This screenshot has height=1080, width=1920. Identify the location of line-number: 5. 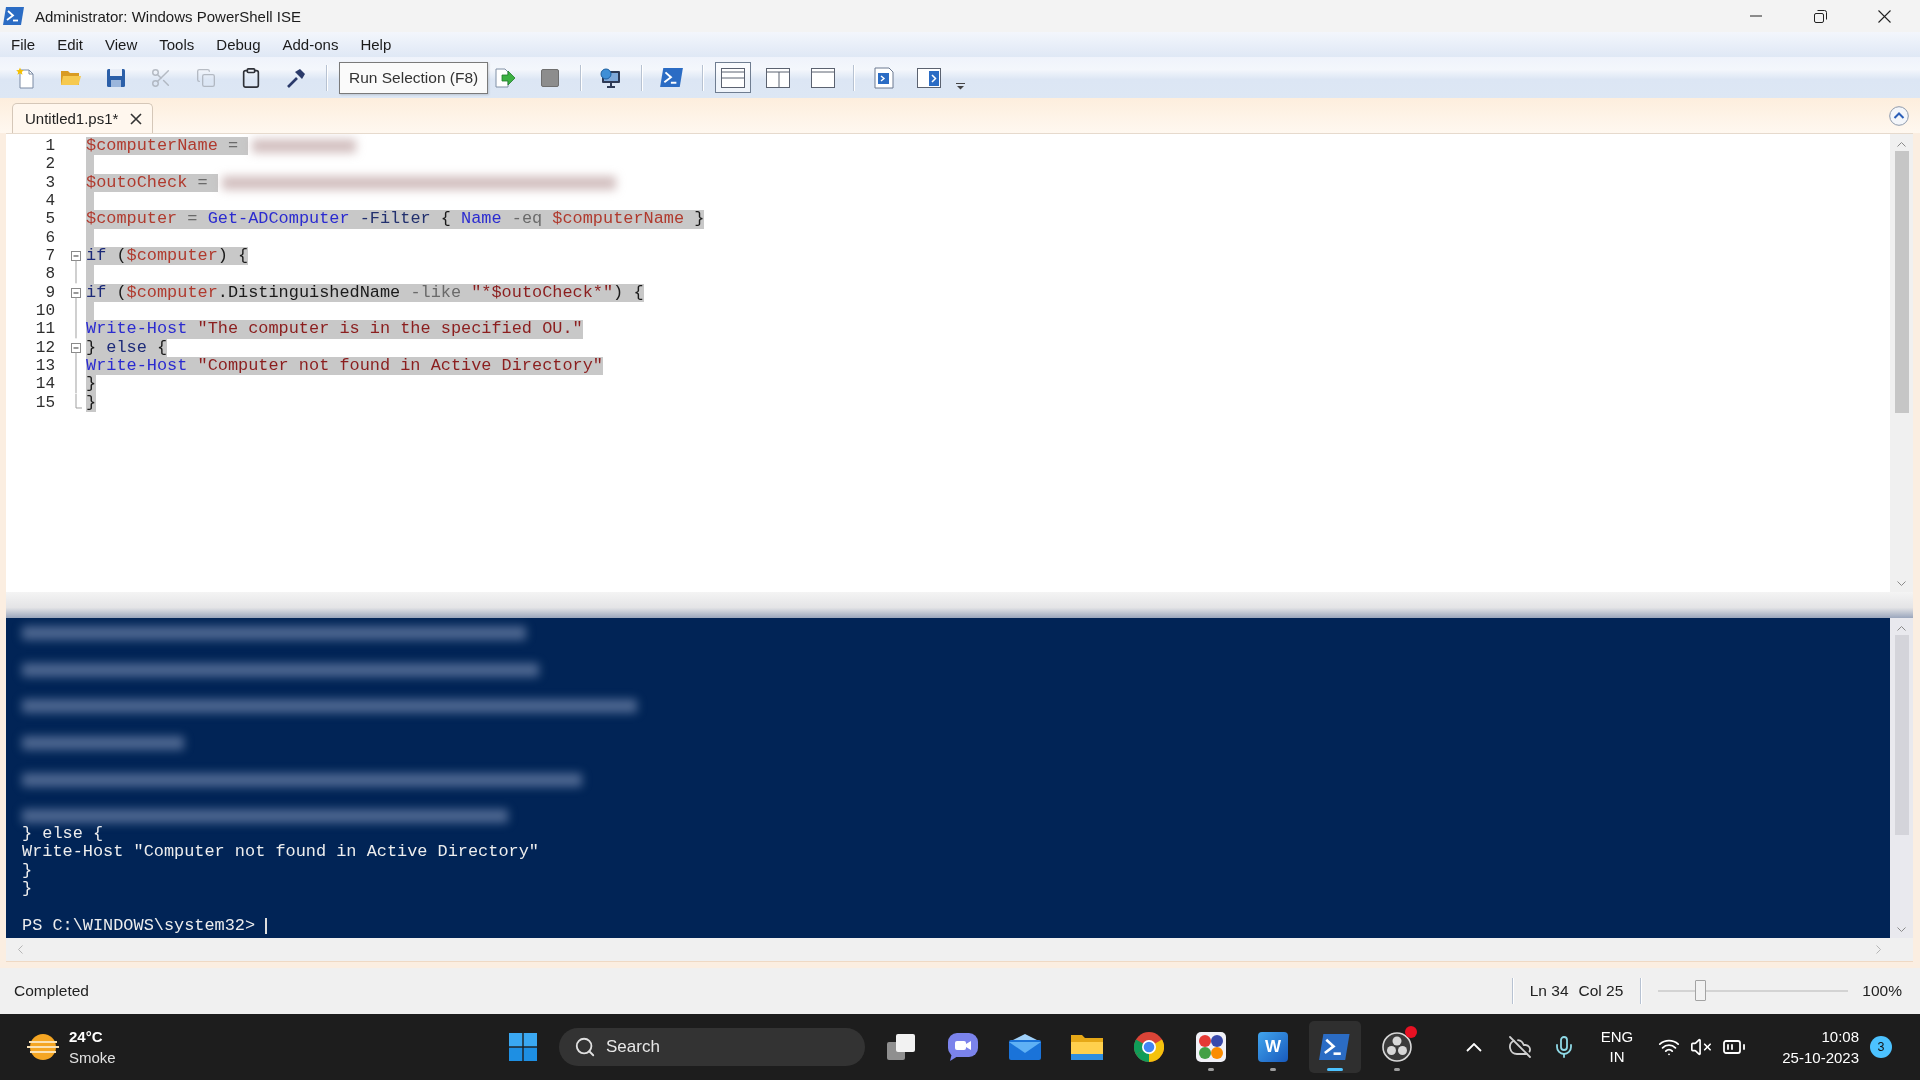
(49, 219).